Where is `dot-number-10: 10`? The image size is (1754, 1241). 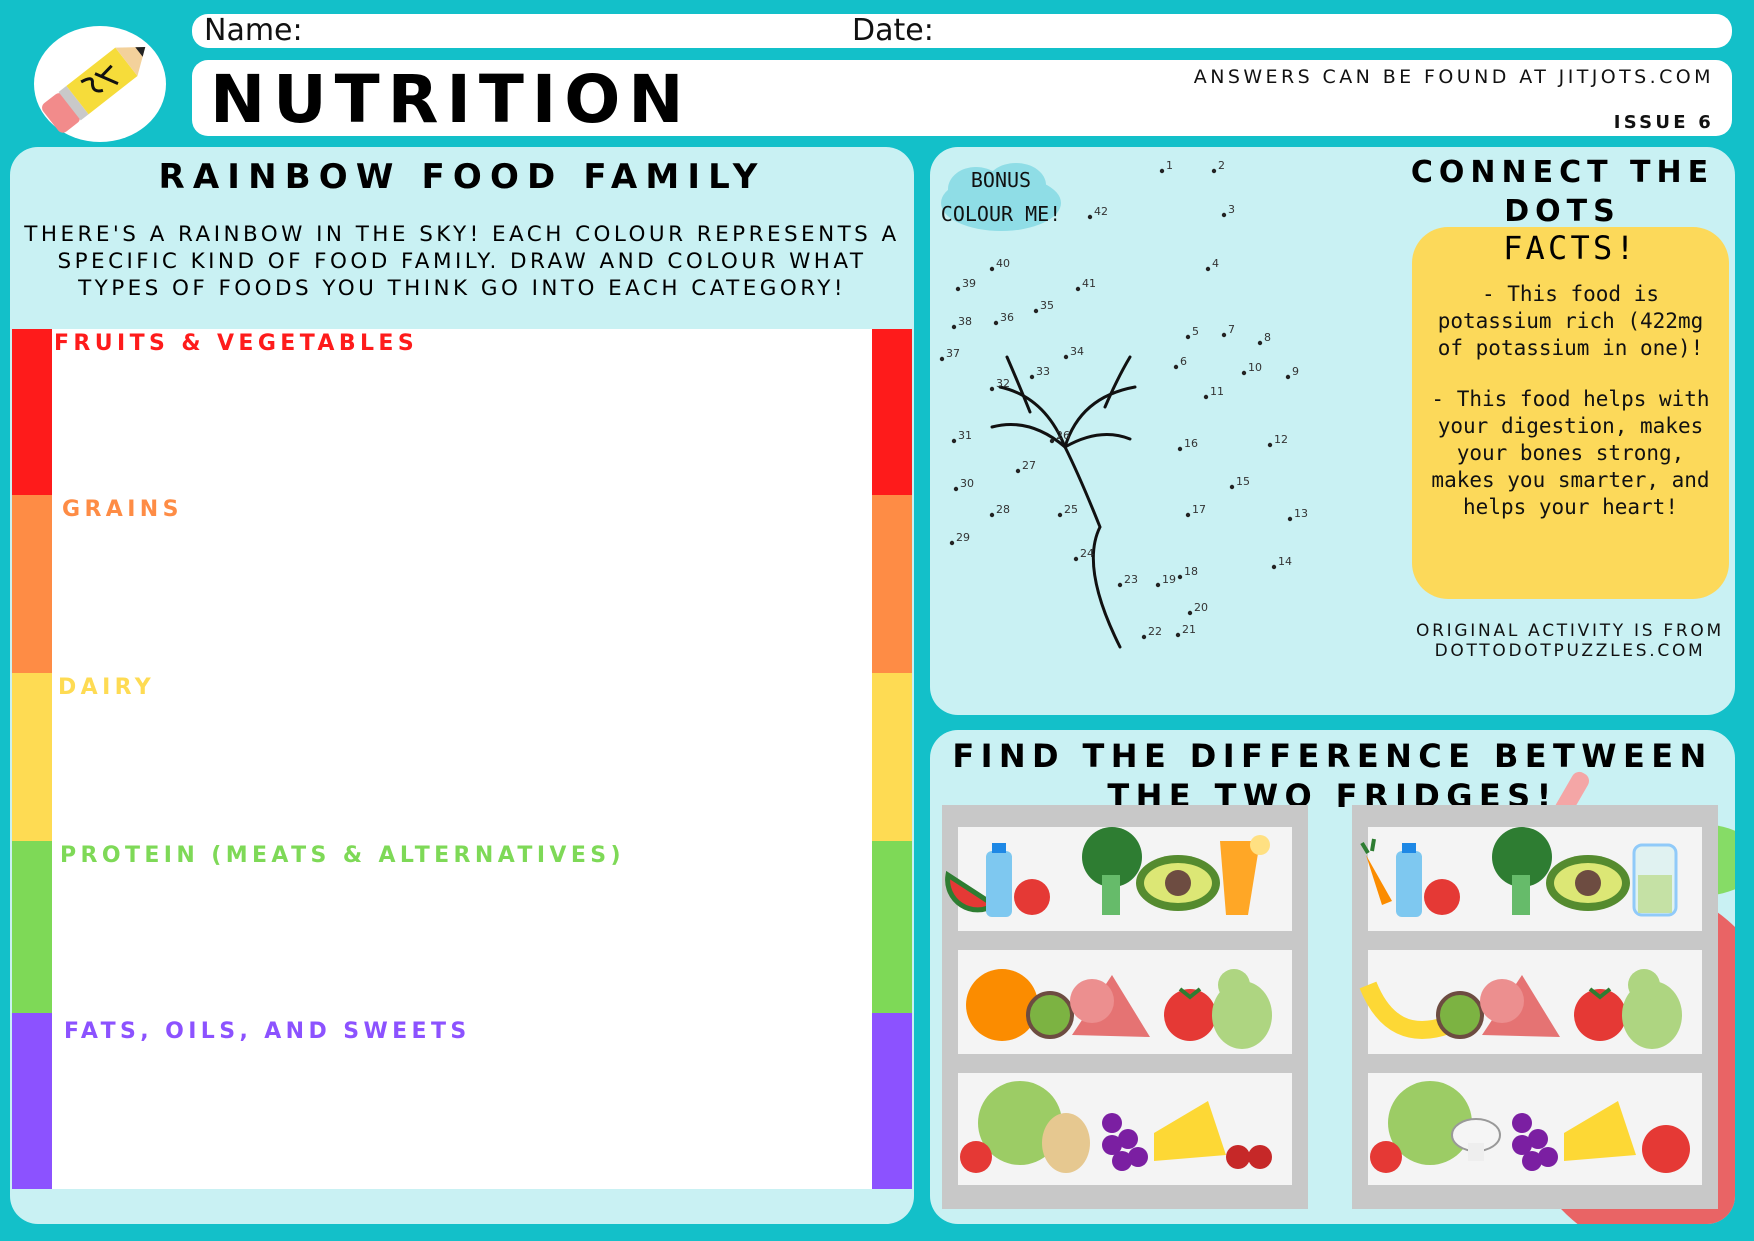 dot-number-10: 10 is located at coordinates (1255, 367).